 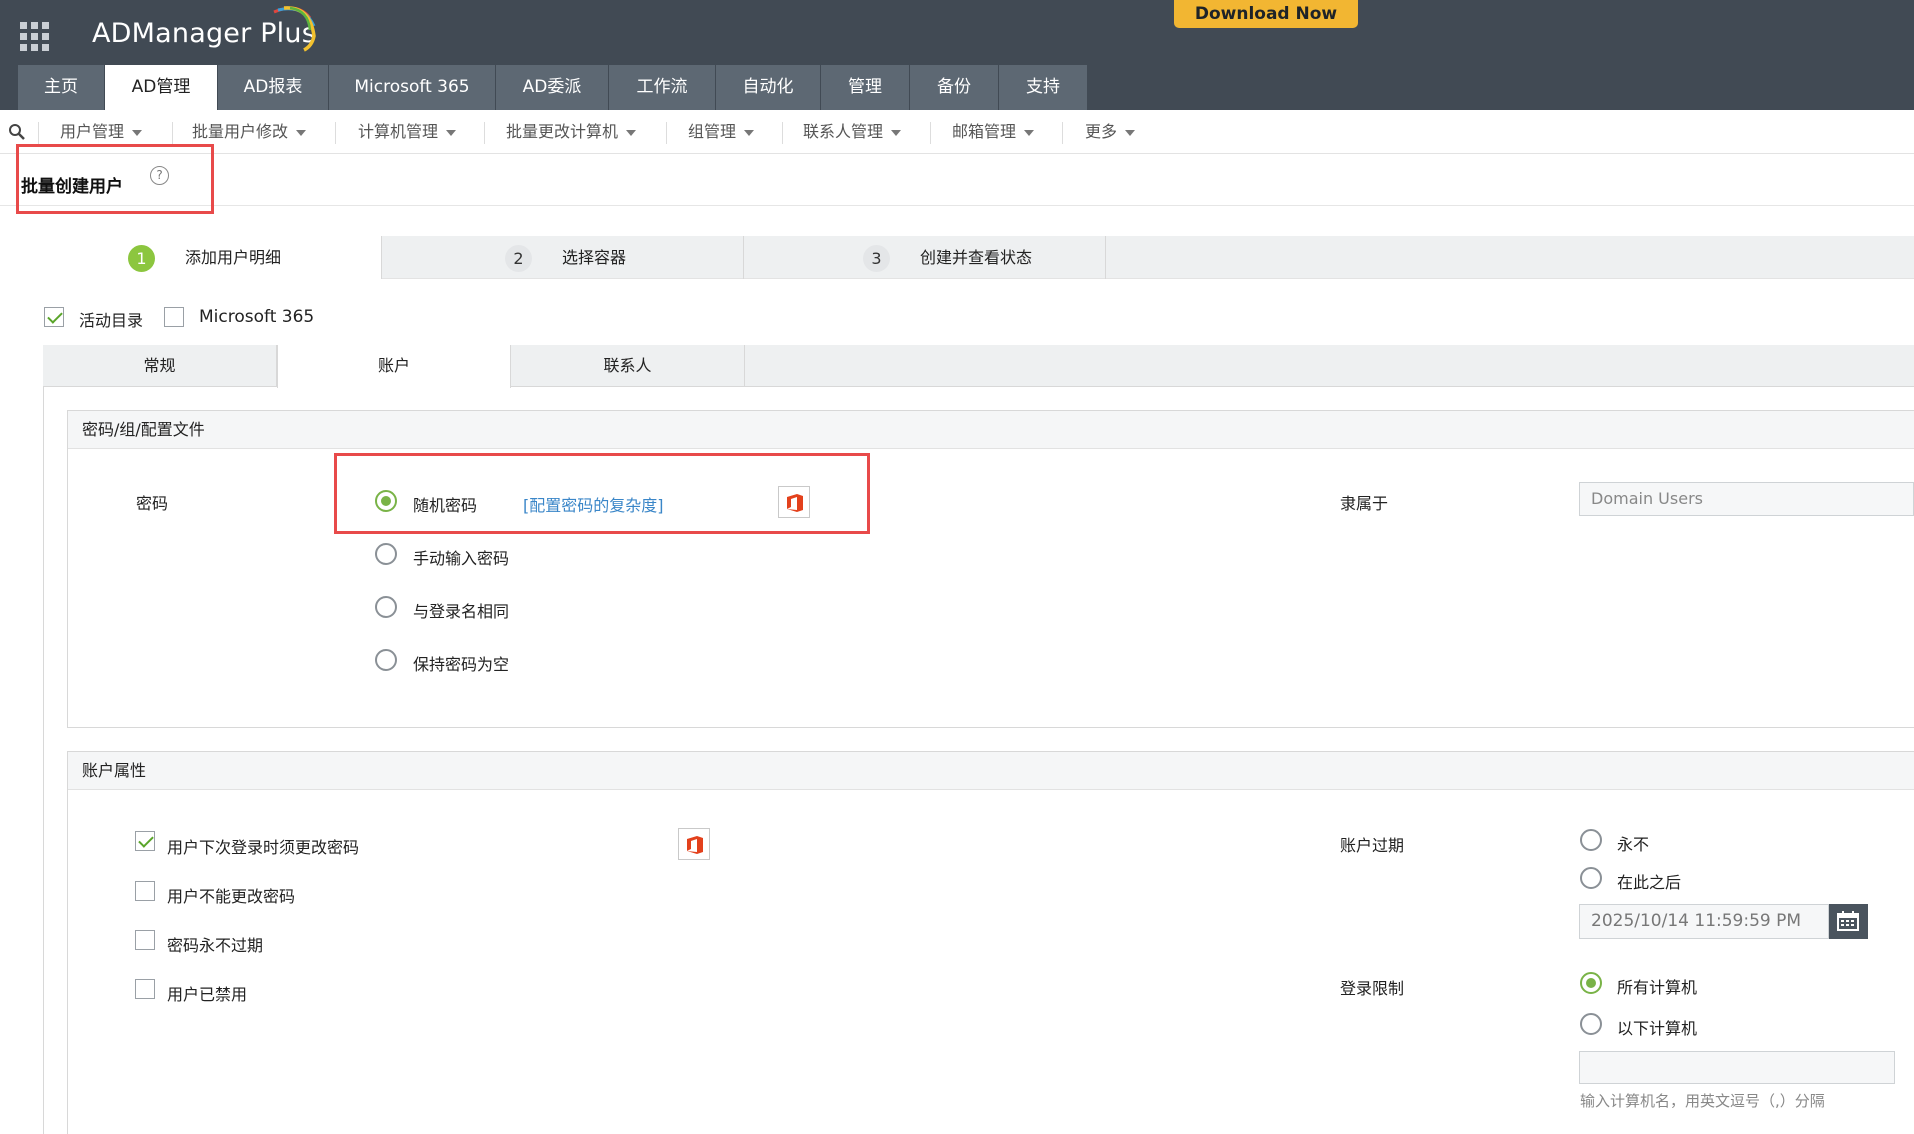 I want to click on step-label: 添加用户明细, so click(x=233, y=257).